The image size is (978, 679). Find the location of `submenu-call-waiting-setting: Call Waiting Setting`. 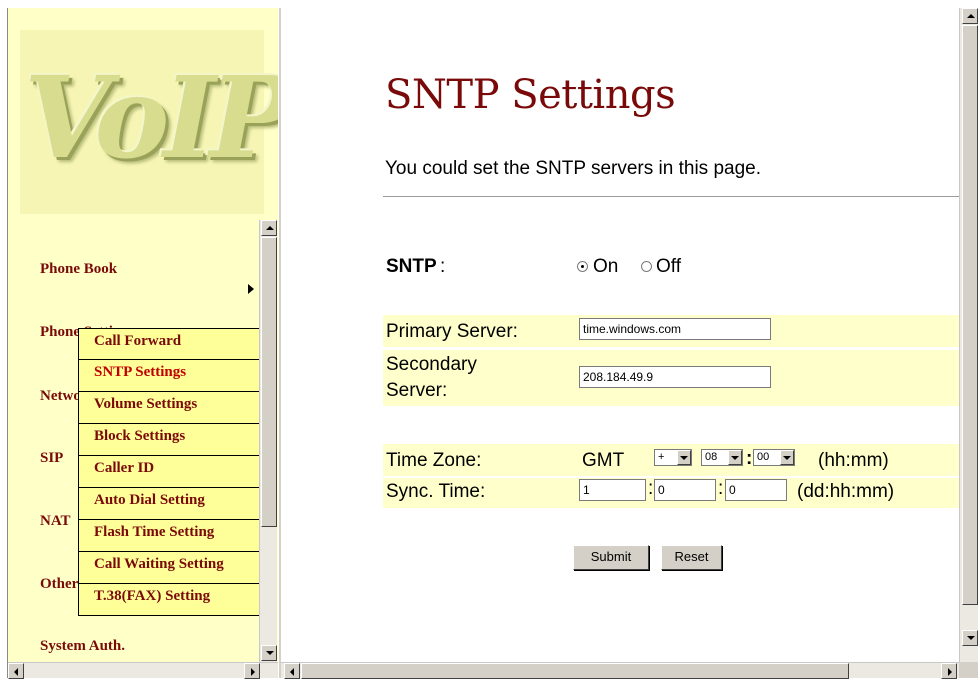

submenu-call-waiting-setting: Call Waiting Setting is located at coordinates (172, 568).